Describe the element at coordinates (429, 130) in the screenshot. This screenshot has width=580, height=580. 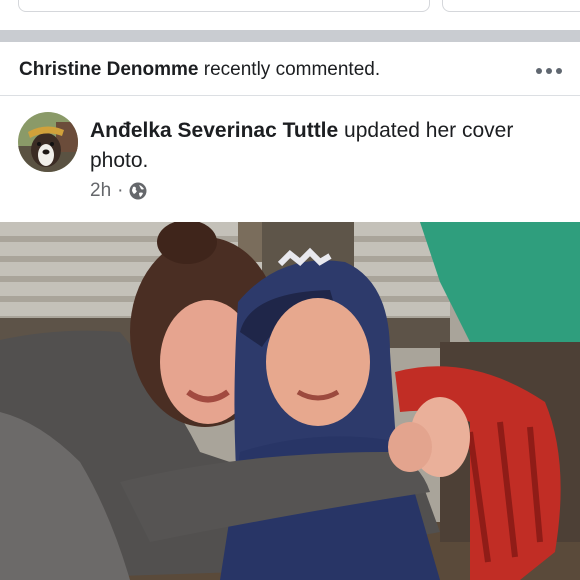
I see `post-action-line1: updated her cover` at that location.